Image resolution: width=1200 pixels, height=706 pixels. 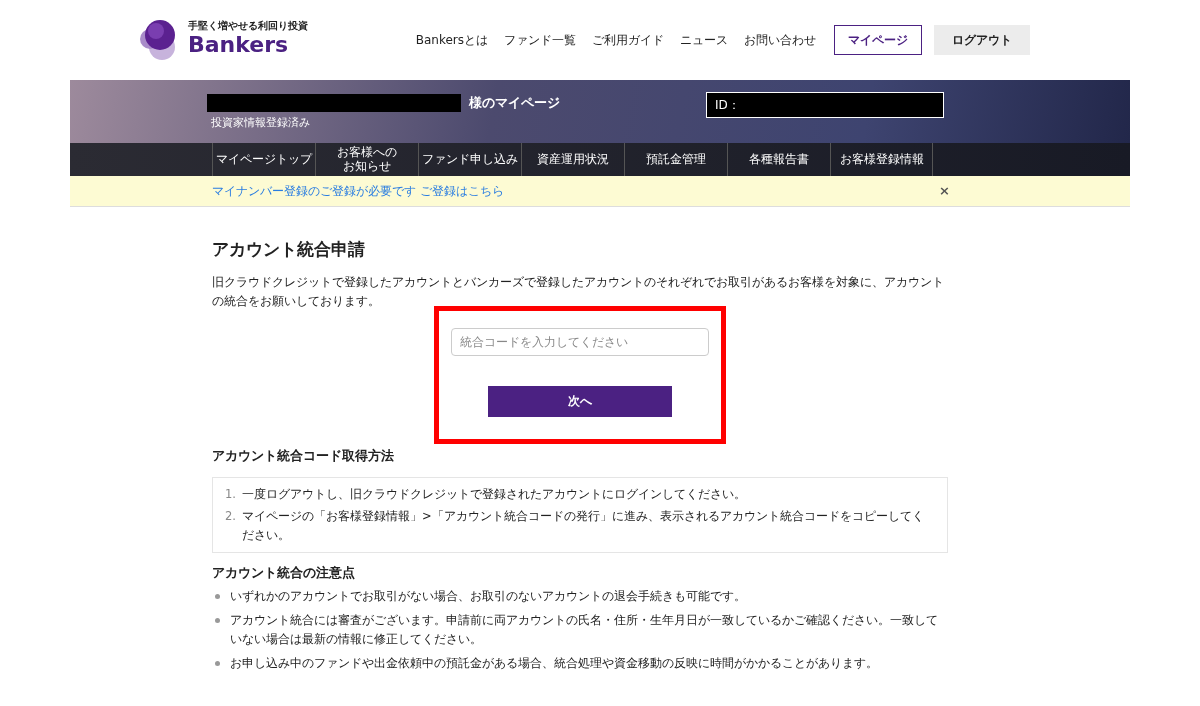 What do you see at coordinates (578, 291) in the screenshot?
I see `intro-paragraph: 旧クラウドクレジットで登録したアカウントとバンカーズで登録したアカウントのそれぞれでお取引があるお客様を対象に、アカウントの統合をお願いしております。` at bounding box center [578, 291].